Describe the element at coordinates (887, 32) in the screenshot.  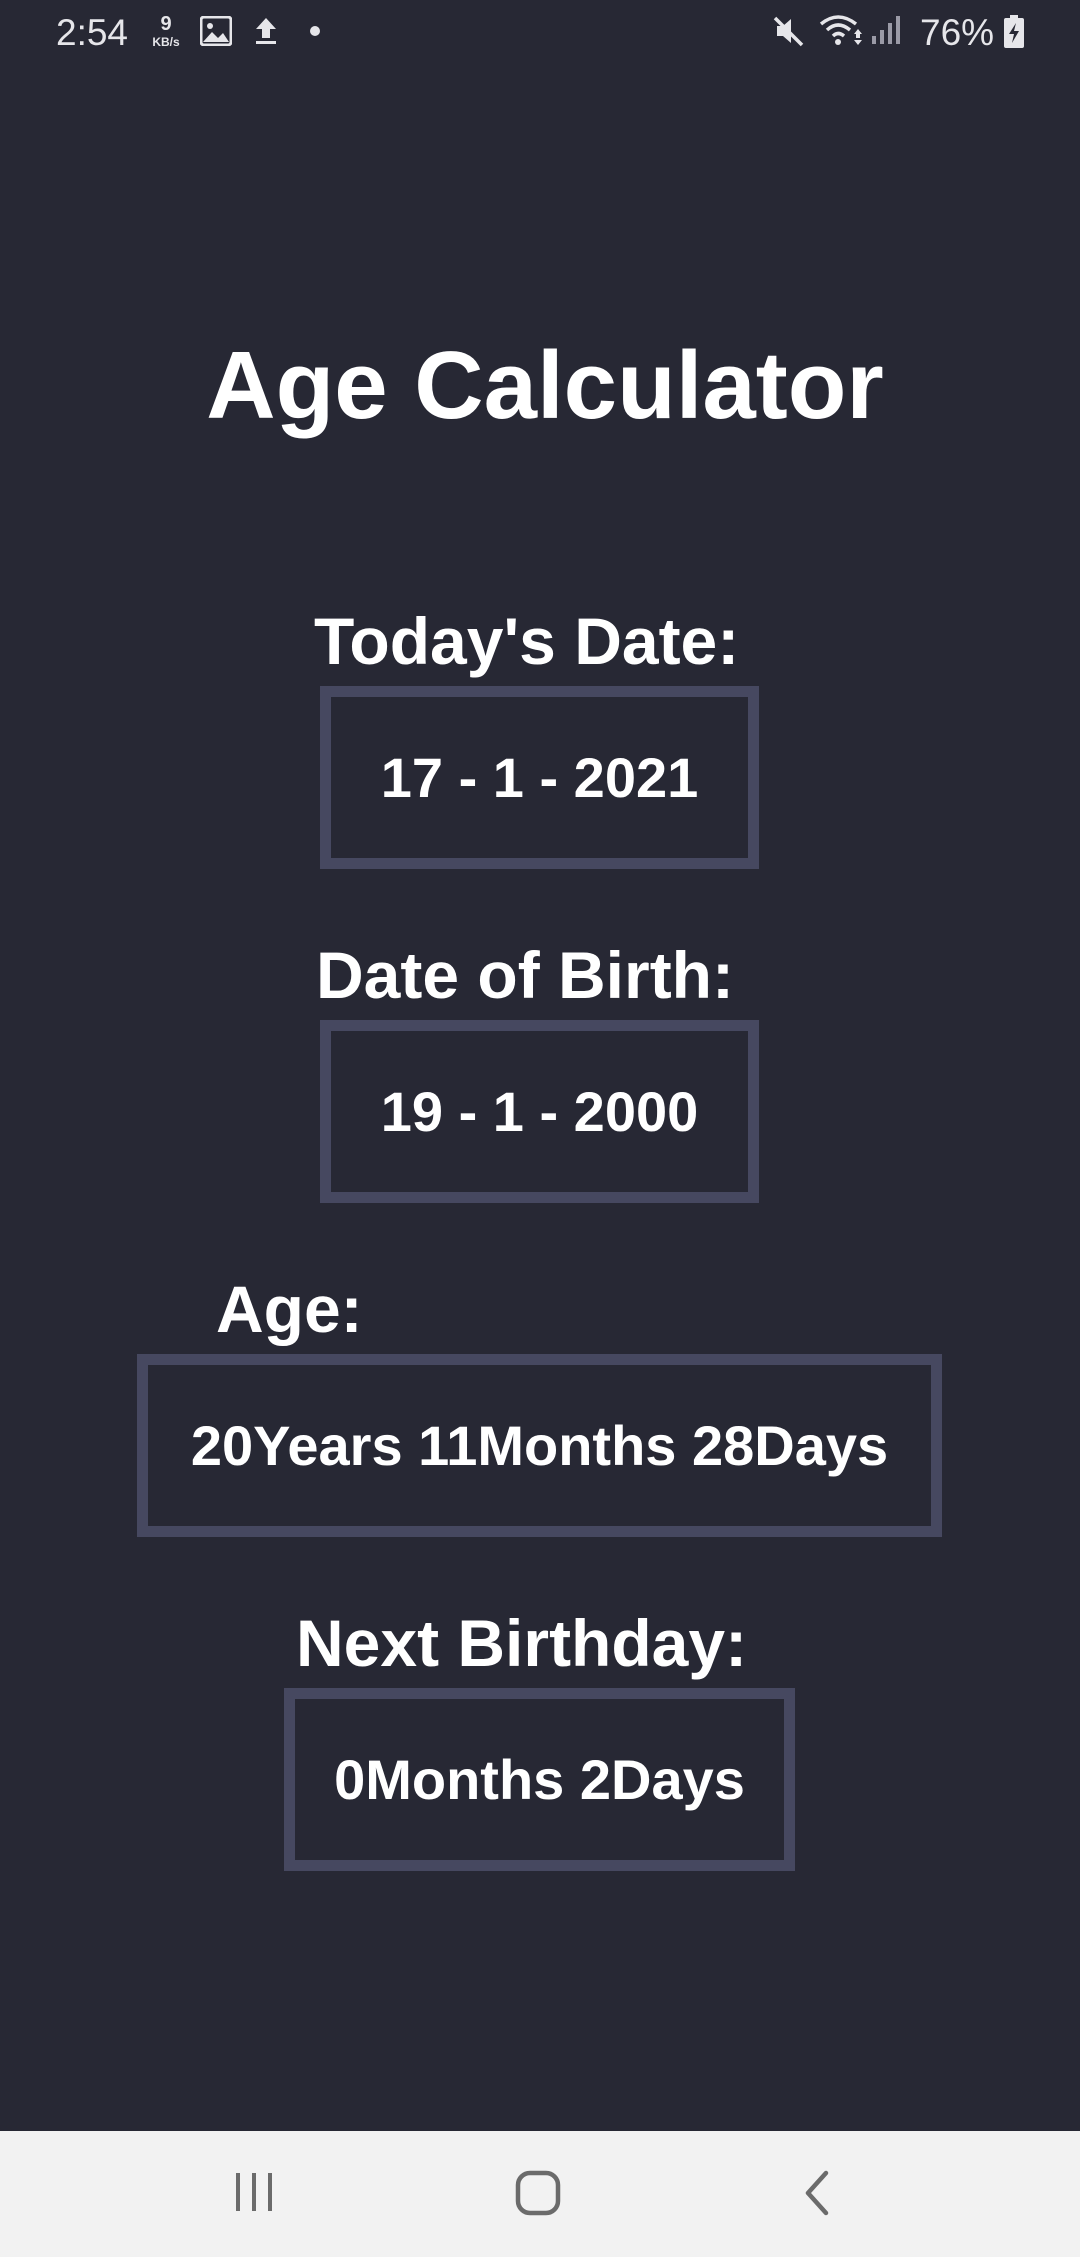
I see `signal-icon` at that location.